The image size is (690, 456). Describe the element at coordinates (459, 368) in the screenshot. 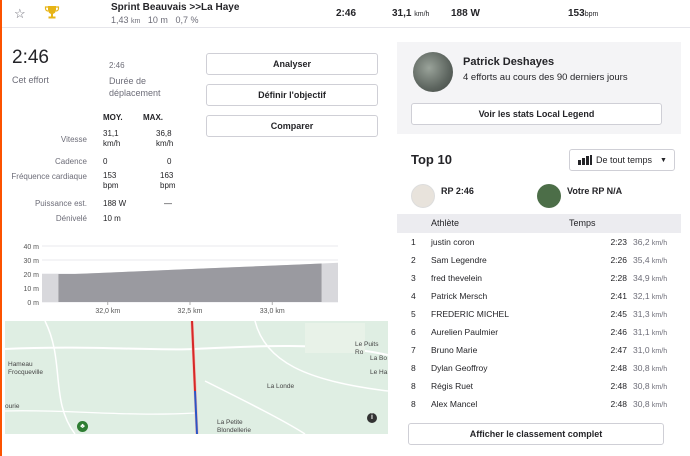

I see `athlete-name: Dylan Geoffroy` at that location.